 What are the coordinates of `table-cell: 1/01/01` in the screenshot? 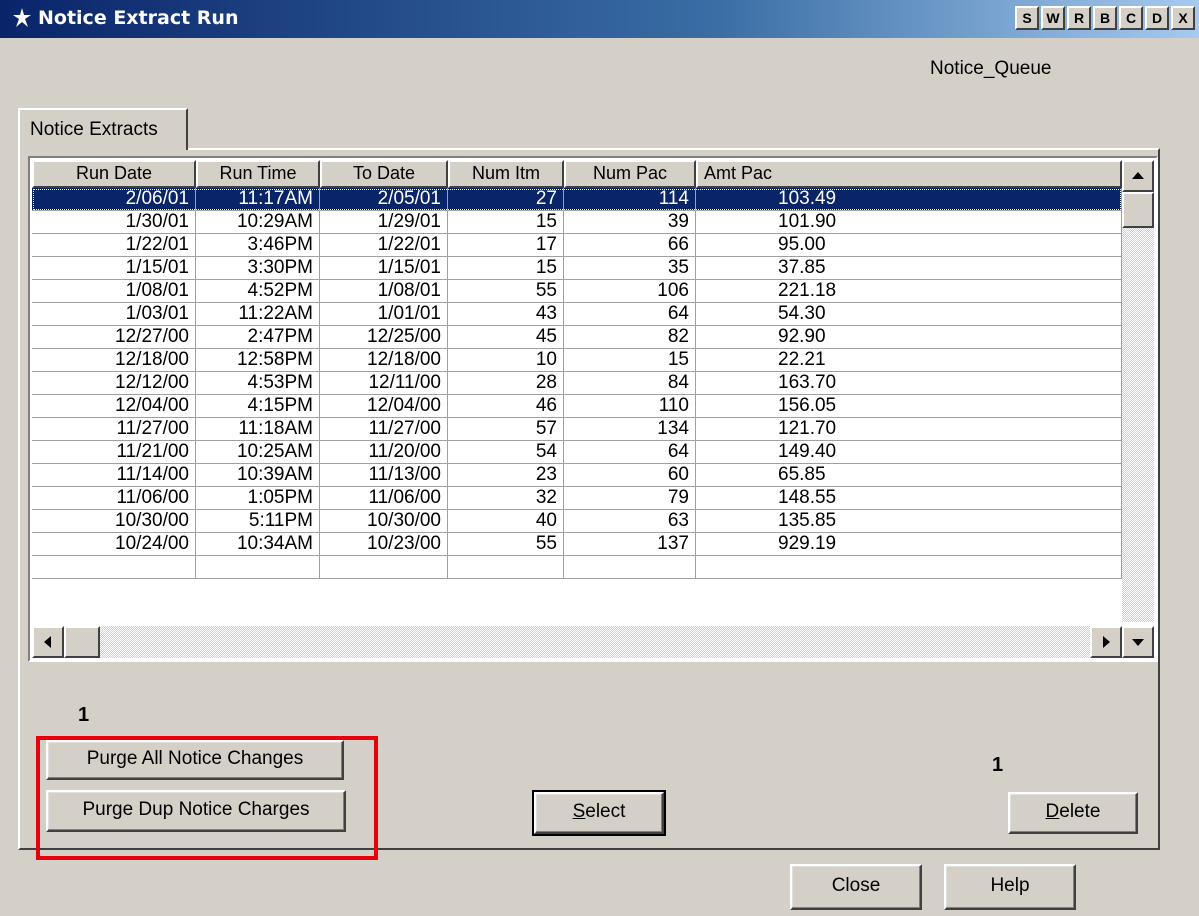 It's located at (384, 314).